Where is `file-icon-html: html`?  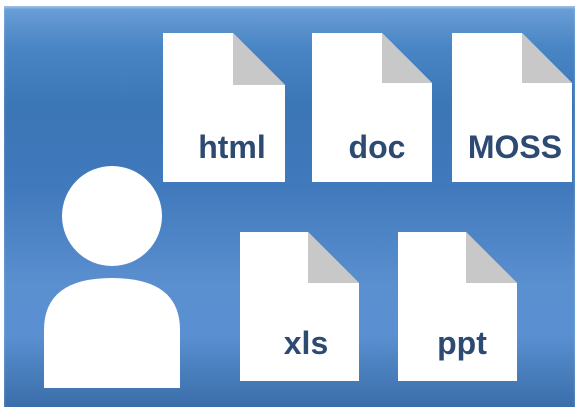 file-icon-html: html is located at coordinates (224, 107).